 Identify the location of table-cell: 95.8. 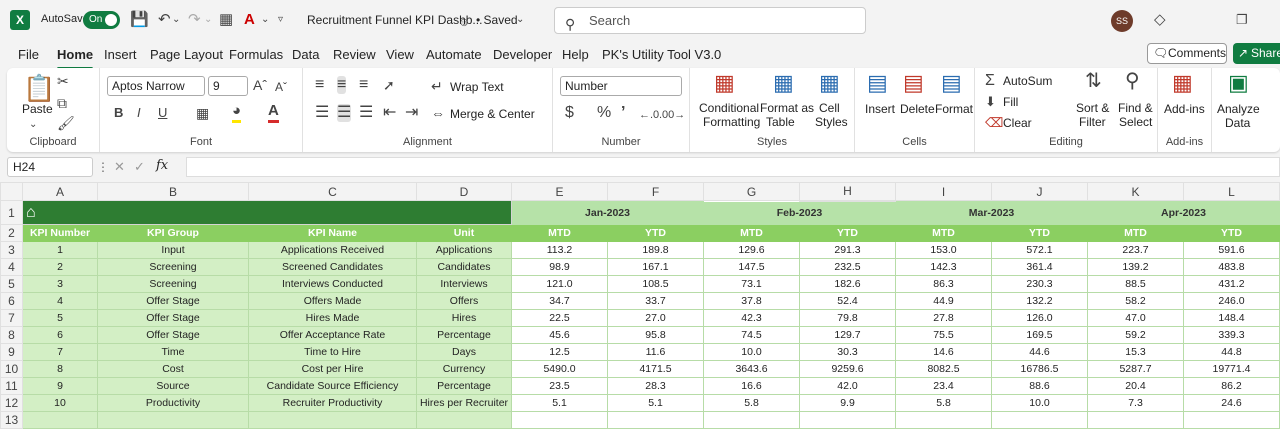
(655, 335).